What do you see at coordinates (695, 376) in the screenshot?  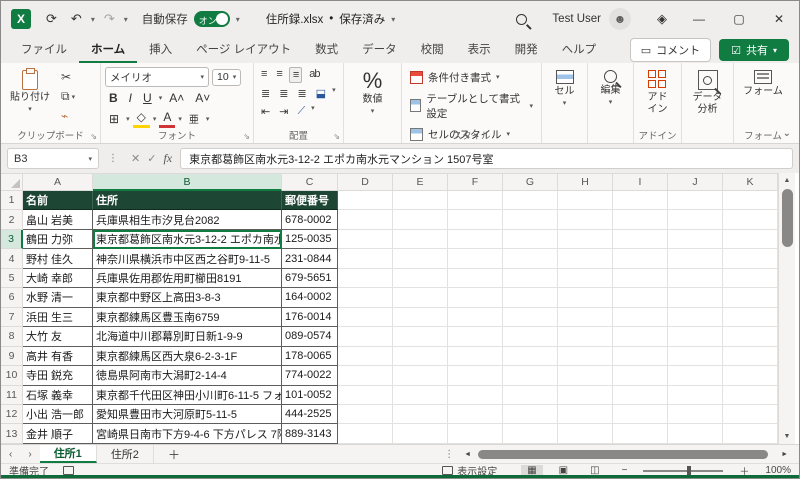 I see `cell-J10` at bounding box center [695, 376].